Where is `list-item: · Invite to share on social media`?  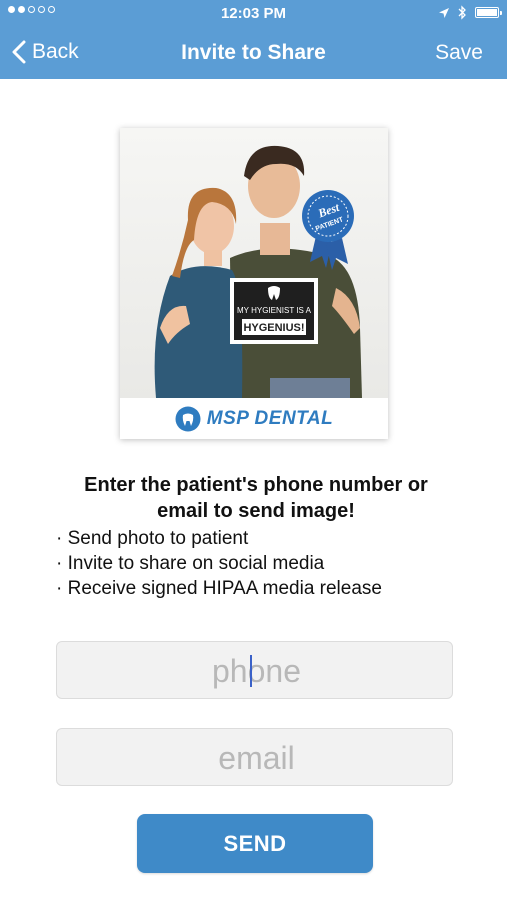
list-item: · Invite to share on social media is located at coordinates (190, 563).